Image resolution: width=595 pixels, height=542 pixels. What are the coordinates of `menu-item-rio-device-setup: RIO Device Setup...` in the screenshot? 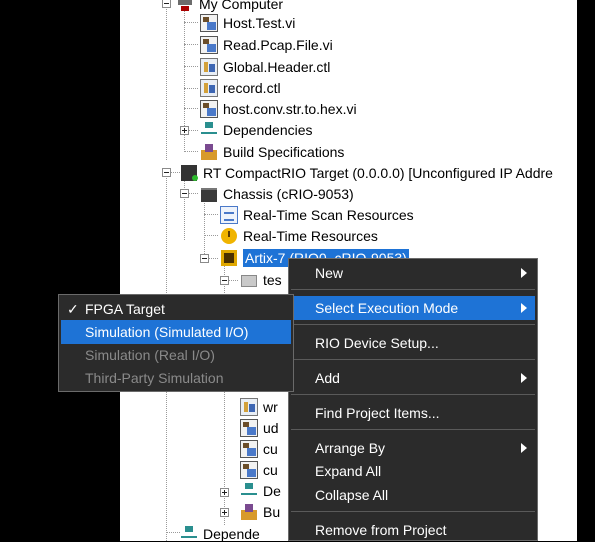 It's located at (413, 343).